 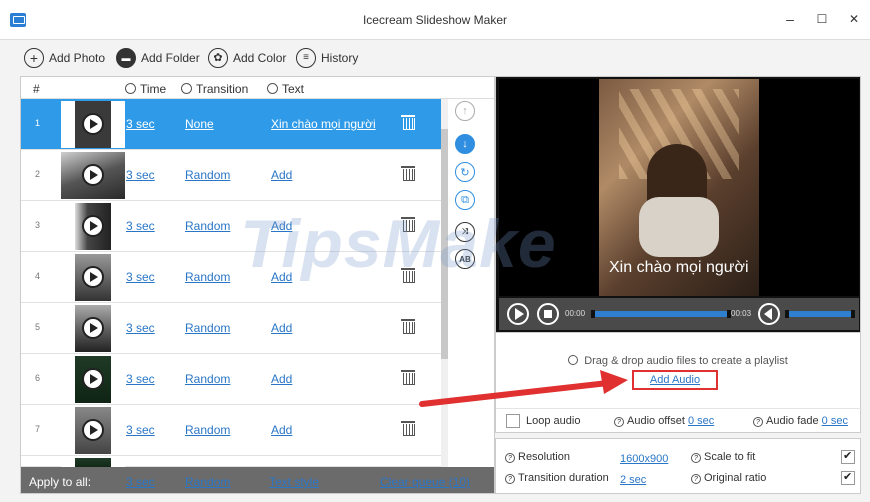 What do you see at coordinates (231, 175) in the screenshot?
I see `table-row: 2 3 sec Random Add` at bounding box center [231, 175].